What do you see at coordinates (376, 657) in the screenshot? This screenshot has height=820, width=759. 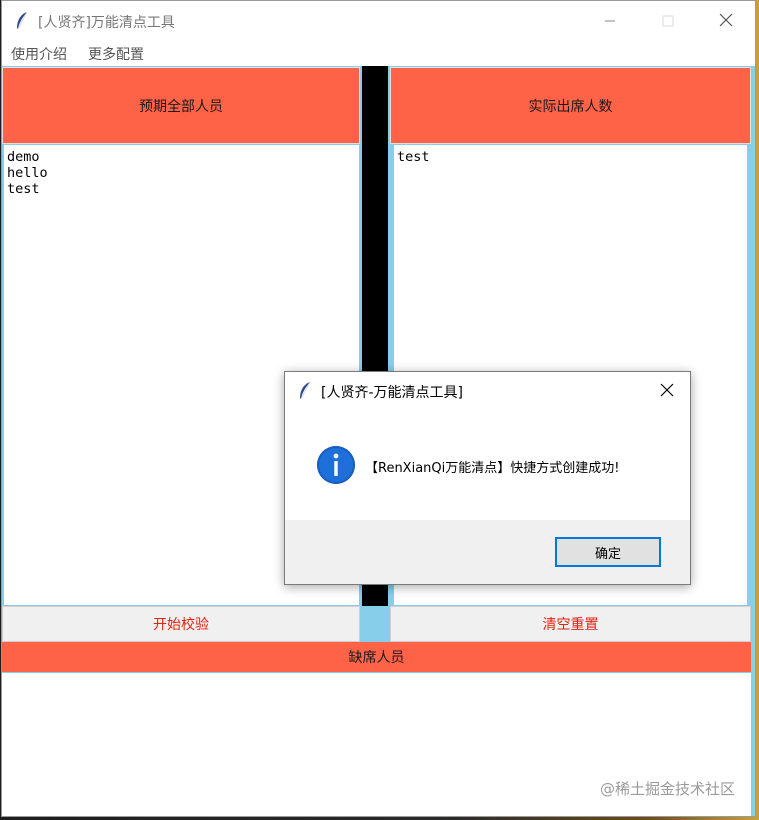 I see `absent-header: 缺席人员` at bounding box center [376, 657].